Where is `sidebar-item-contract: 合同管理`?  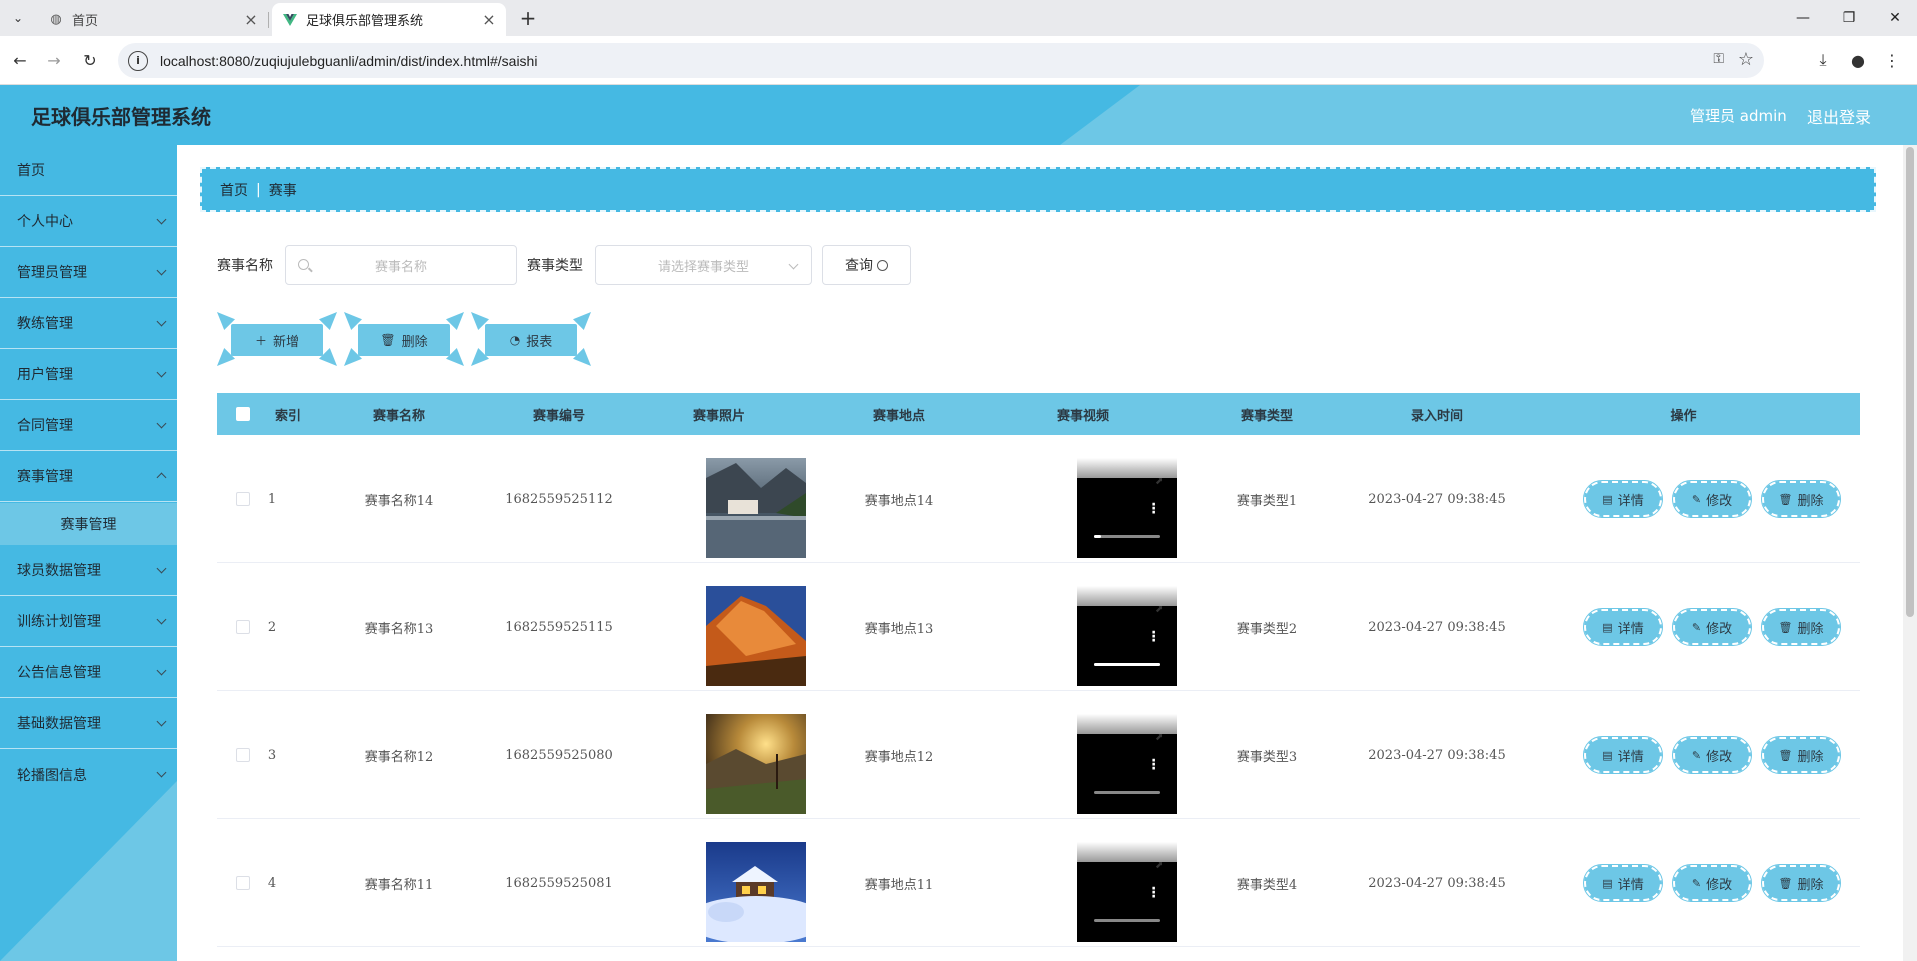
sidebar-item-contract: 合同管理 is located at coordinates (88, 425).